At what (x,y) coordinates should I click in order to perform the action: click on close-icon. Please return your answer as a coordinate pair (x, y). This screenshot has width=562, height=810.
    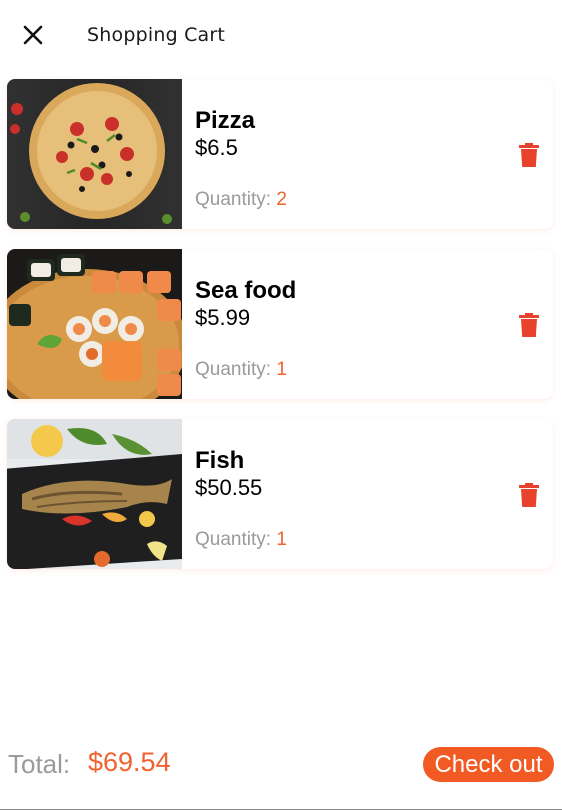
    Looking at the image, I should click on (33, 35).